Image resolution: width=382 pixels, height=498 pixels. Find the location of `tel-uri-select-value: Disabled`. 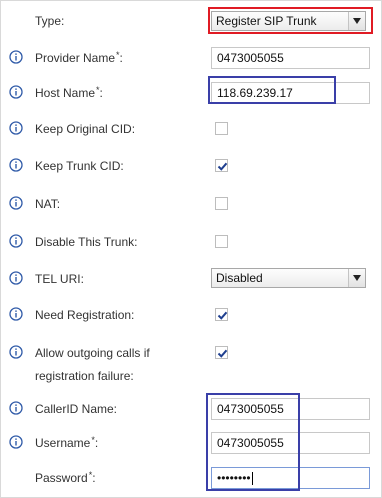

tel-uri-select-value: Disabled is located at coordinates (239, 278).